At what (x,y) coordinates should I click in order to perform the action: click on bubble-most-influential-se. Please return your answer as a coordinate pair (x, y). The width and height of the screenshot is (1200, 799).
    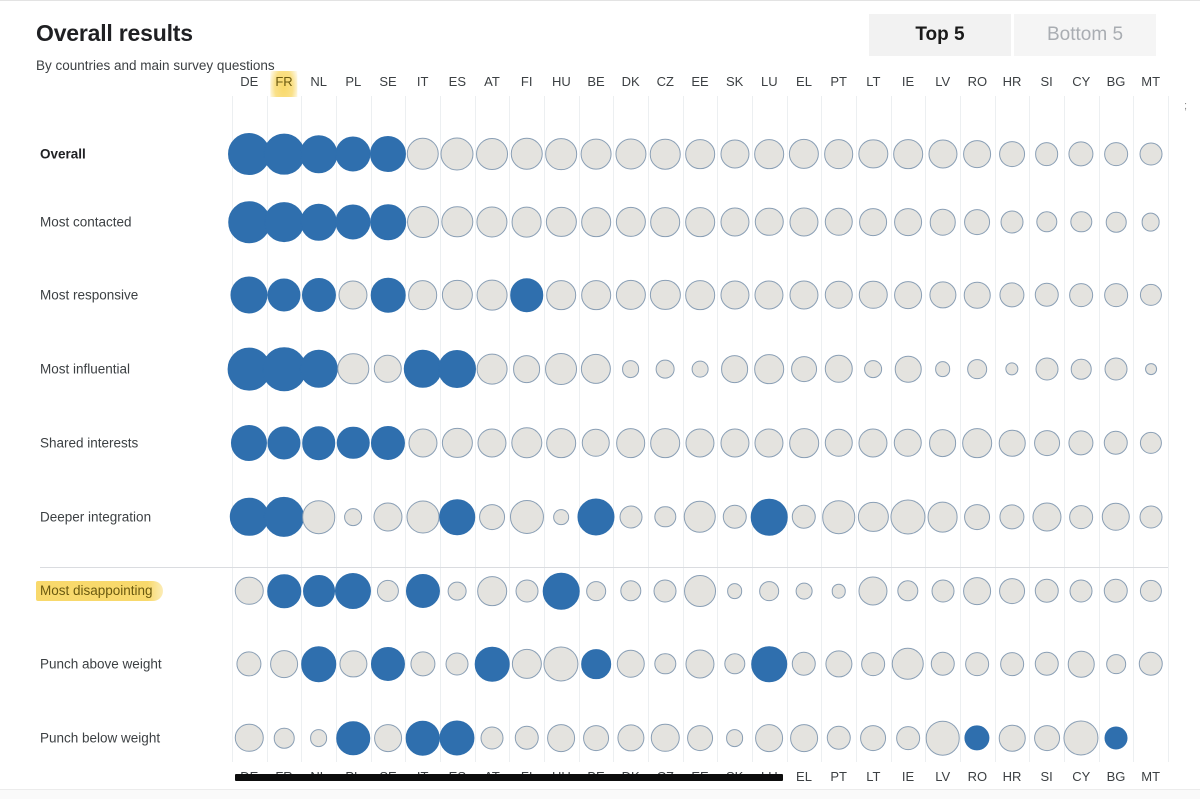
    Looking at the image, I should click on (388, 369).